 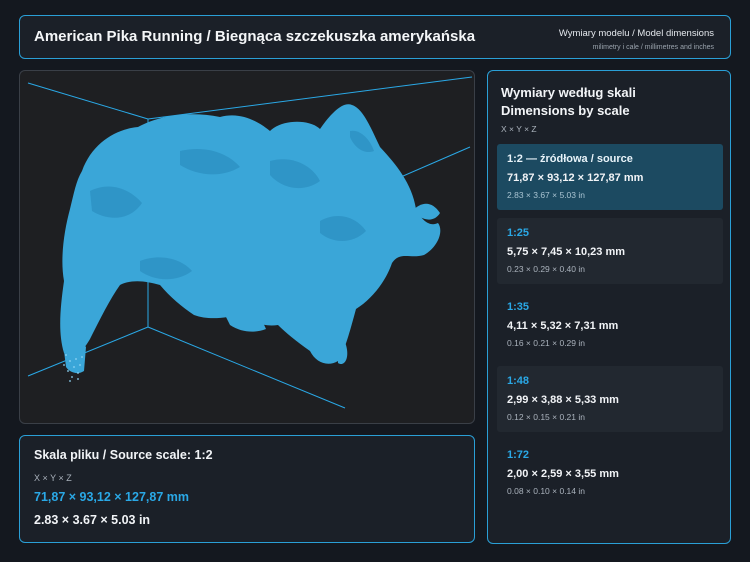 I want to click on source-dimensions-mm: 71,87 × 93,12 × 127,87 mm, so click(x=111, y=497).